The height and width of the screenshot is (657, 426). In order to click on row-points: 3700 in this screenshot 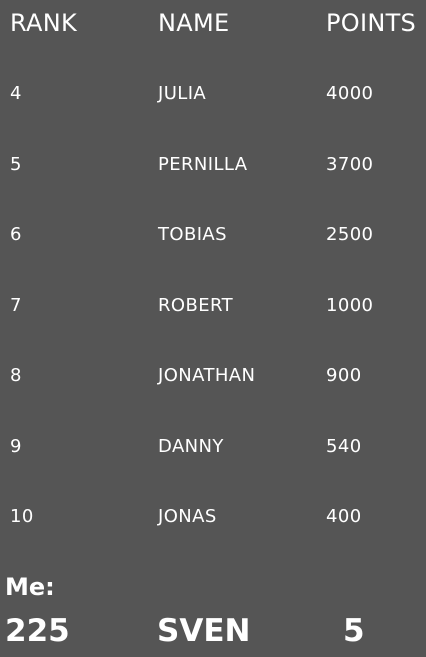, I will do `click(350, 164)`.